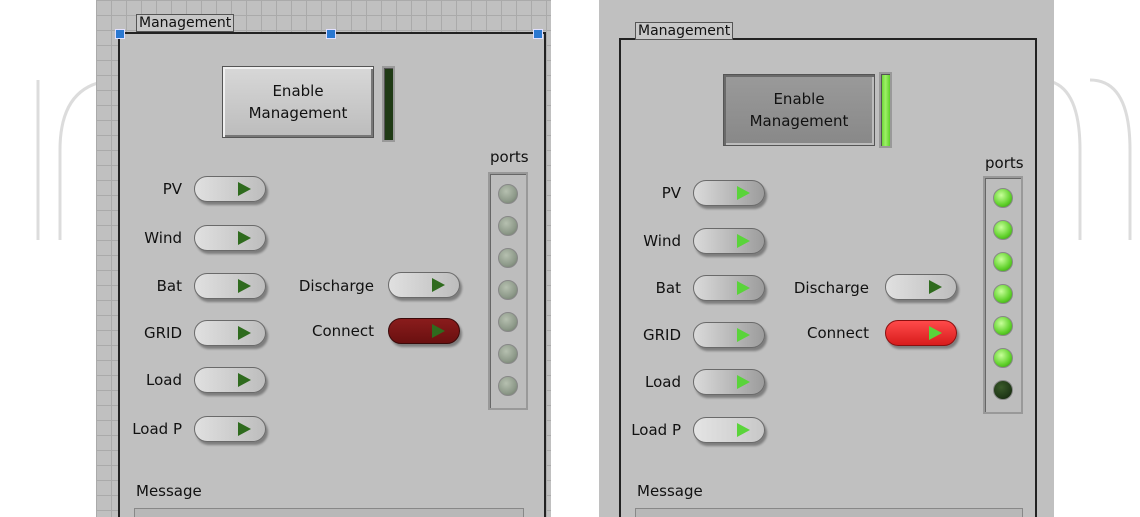 The width and height of the screenshot is (1140, 517). What do you see at coordinates (120, 34) in the screenshot?
I see `resize-handle-top-left` at bounding box center [120, 34].